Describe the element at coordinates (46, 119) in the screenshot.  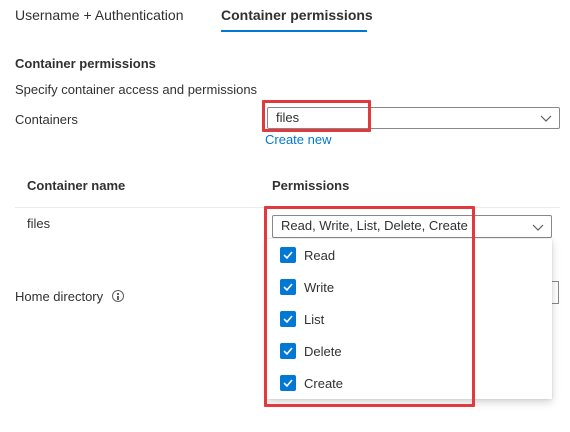
I see `containers-label: Containers` at that location.